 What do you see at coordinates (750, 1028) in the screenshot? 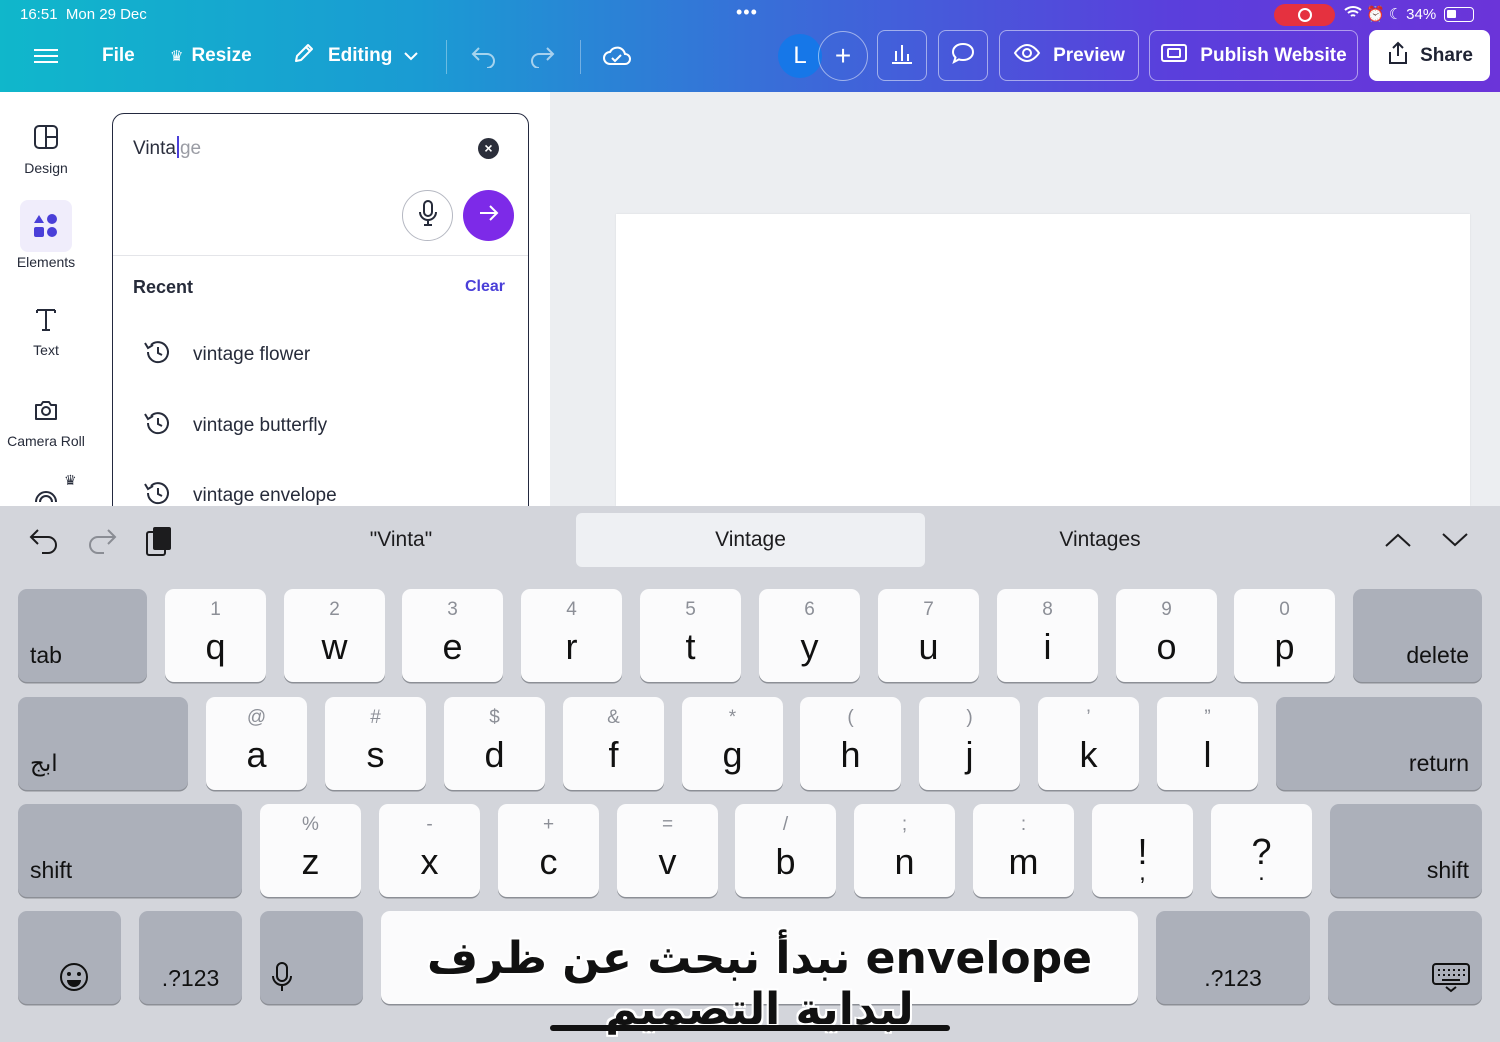
I see `home-indicator` at bounding box center [750, 1028].